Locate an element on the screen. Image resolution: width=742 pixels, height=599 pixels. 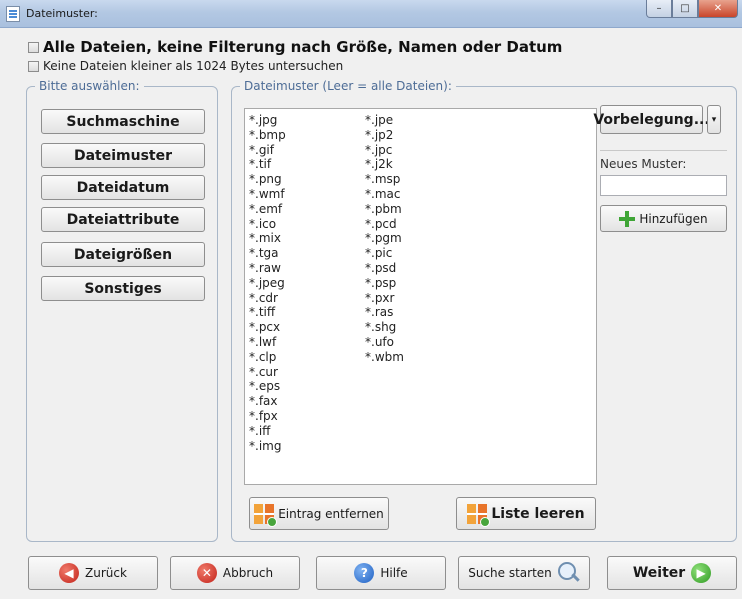
new-pattern-input is located at coordinates (663, 185).